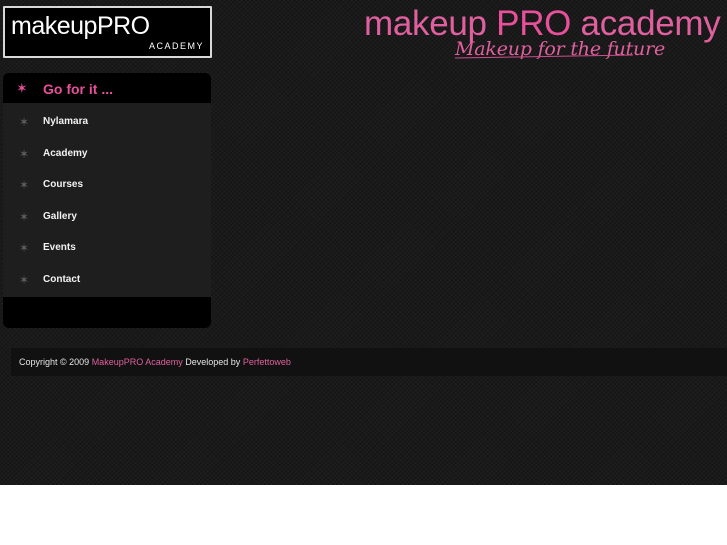 The image size is (727, 545). I want to click on sidebar-item-label: Academy, so click(65, 153).